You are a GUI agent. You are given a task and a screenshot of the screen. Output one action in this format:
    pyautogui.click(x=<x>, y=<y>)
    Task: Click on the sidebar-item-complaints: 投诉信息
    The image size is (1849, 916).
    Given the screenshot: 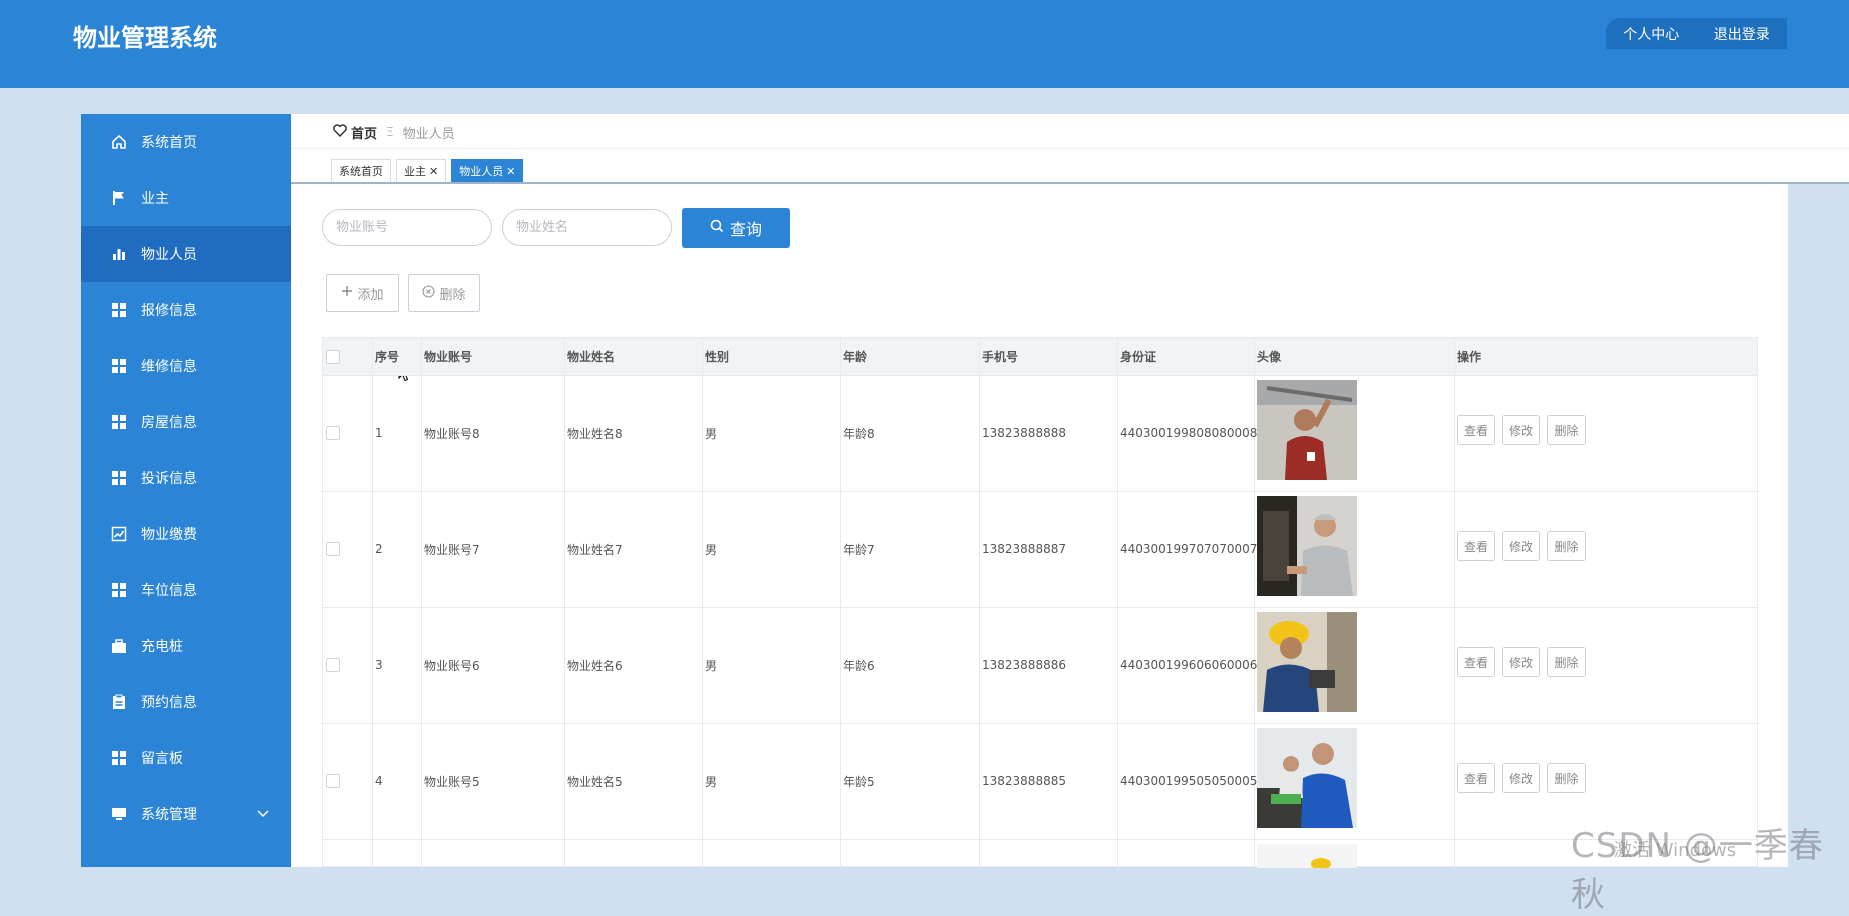 What is the action you would take?
    pyautogui.click(x=186, y=478)
    